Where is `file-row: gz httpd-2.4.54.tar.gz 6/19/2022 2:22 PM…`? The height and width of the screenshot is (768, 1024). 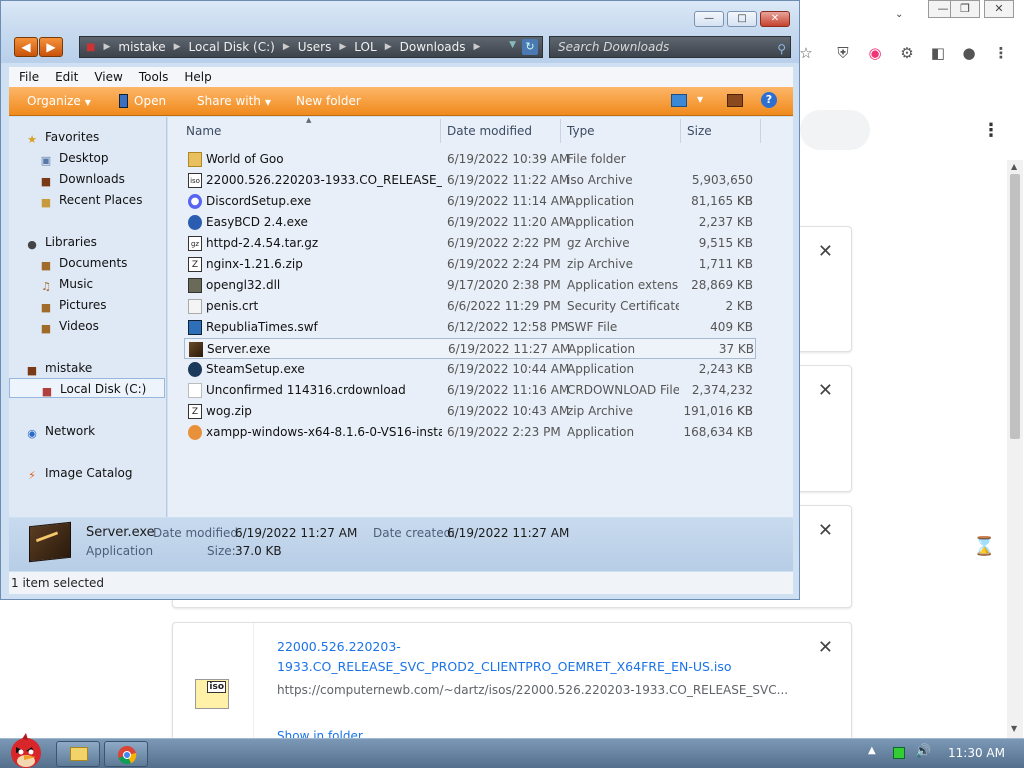 file-row: gz httpd-2.4.54.tar.gz 6/19/2022 2:22 PM… is located at coordinates (470, 243).